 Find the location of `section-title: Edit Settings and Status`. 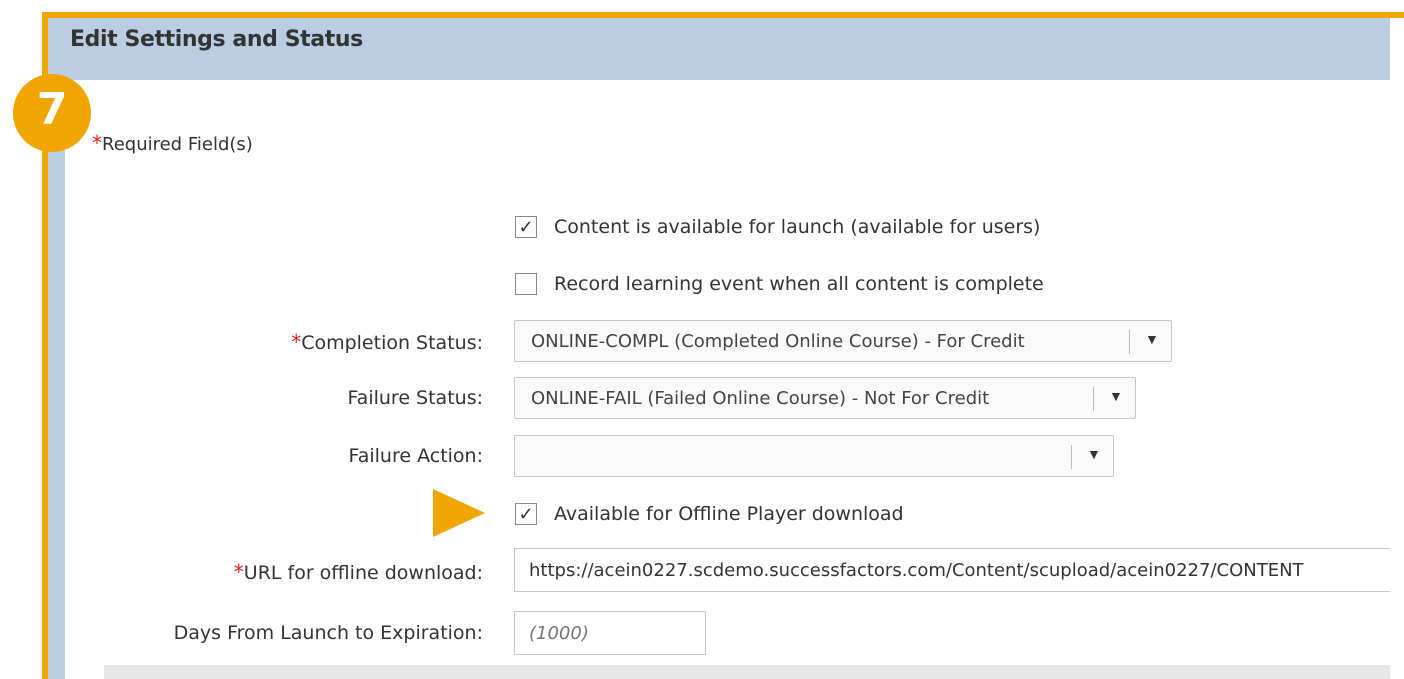

section-title: Edit Settings and Status is located at coordinates (216, 39).